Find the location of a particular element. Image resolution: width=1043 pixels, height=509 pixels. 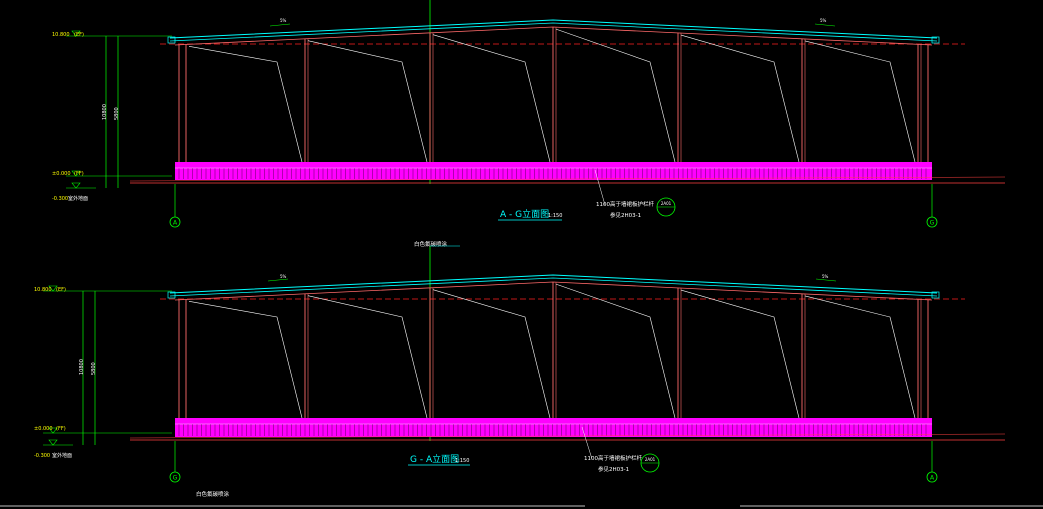

coating-note-bottom: 白色氟碳喷涂 is located at coordinates (213, 494).